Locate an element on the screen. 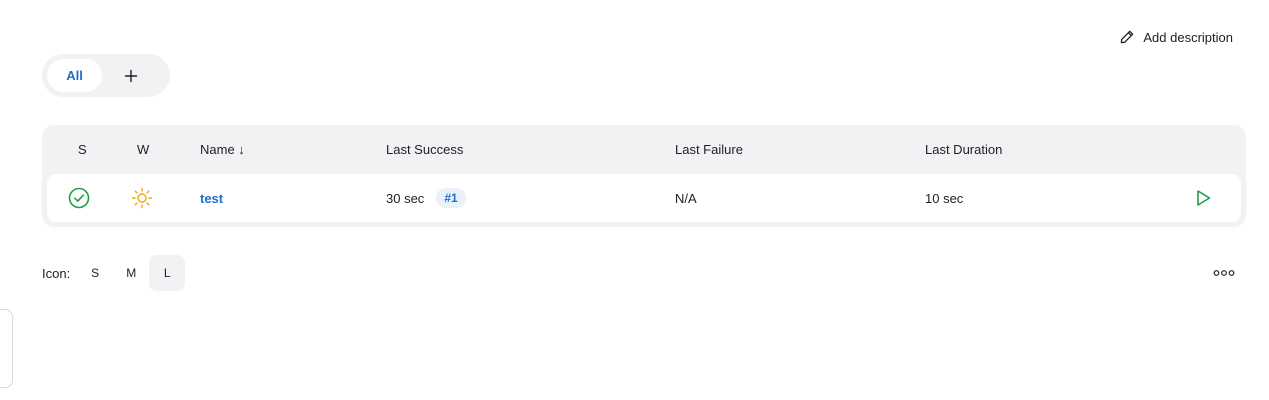 This screenshot has height=400, width=1269. more-dots-icon is located at coordinates (1224, 273).